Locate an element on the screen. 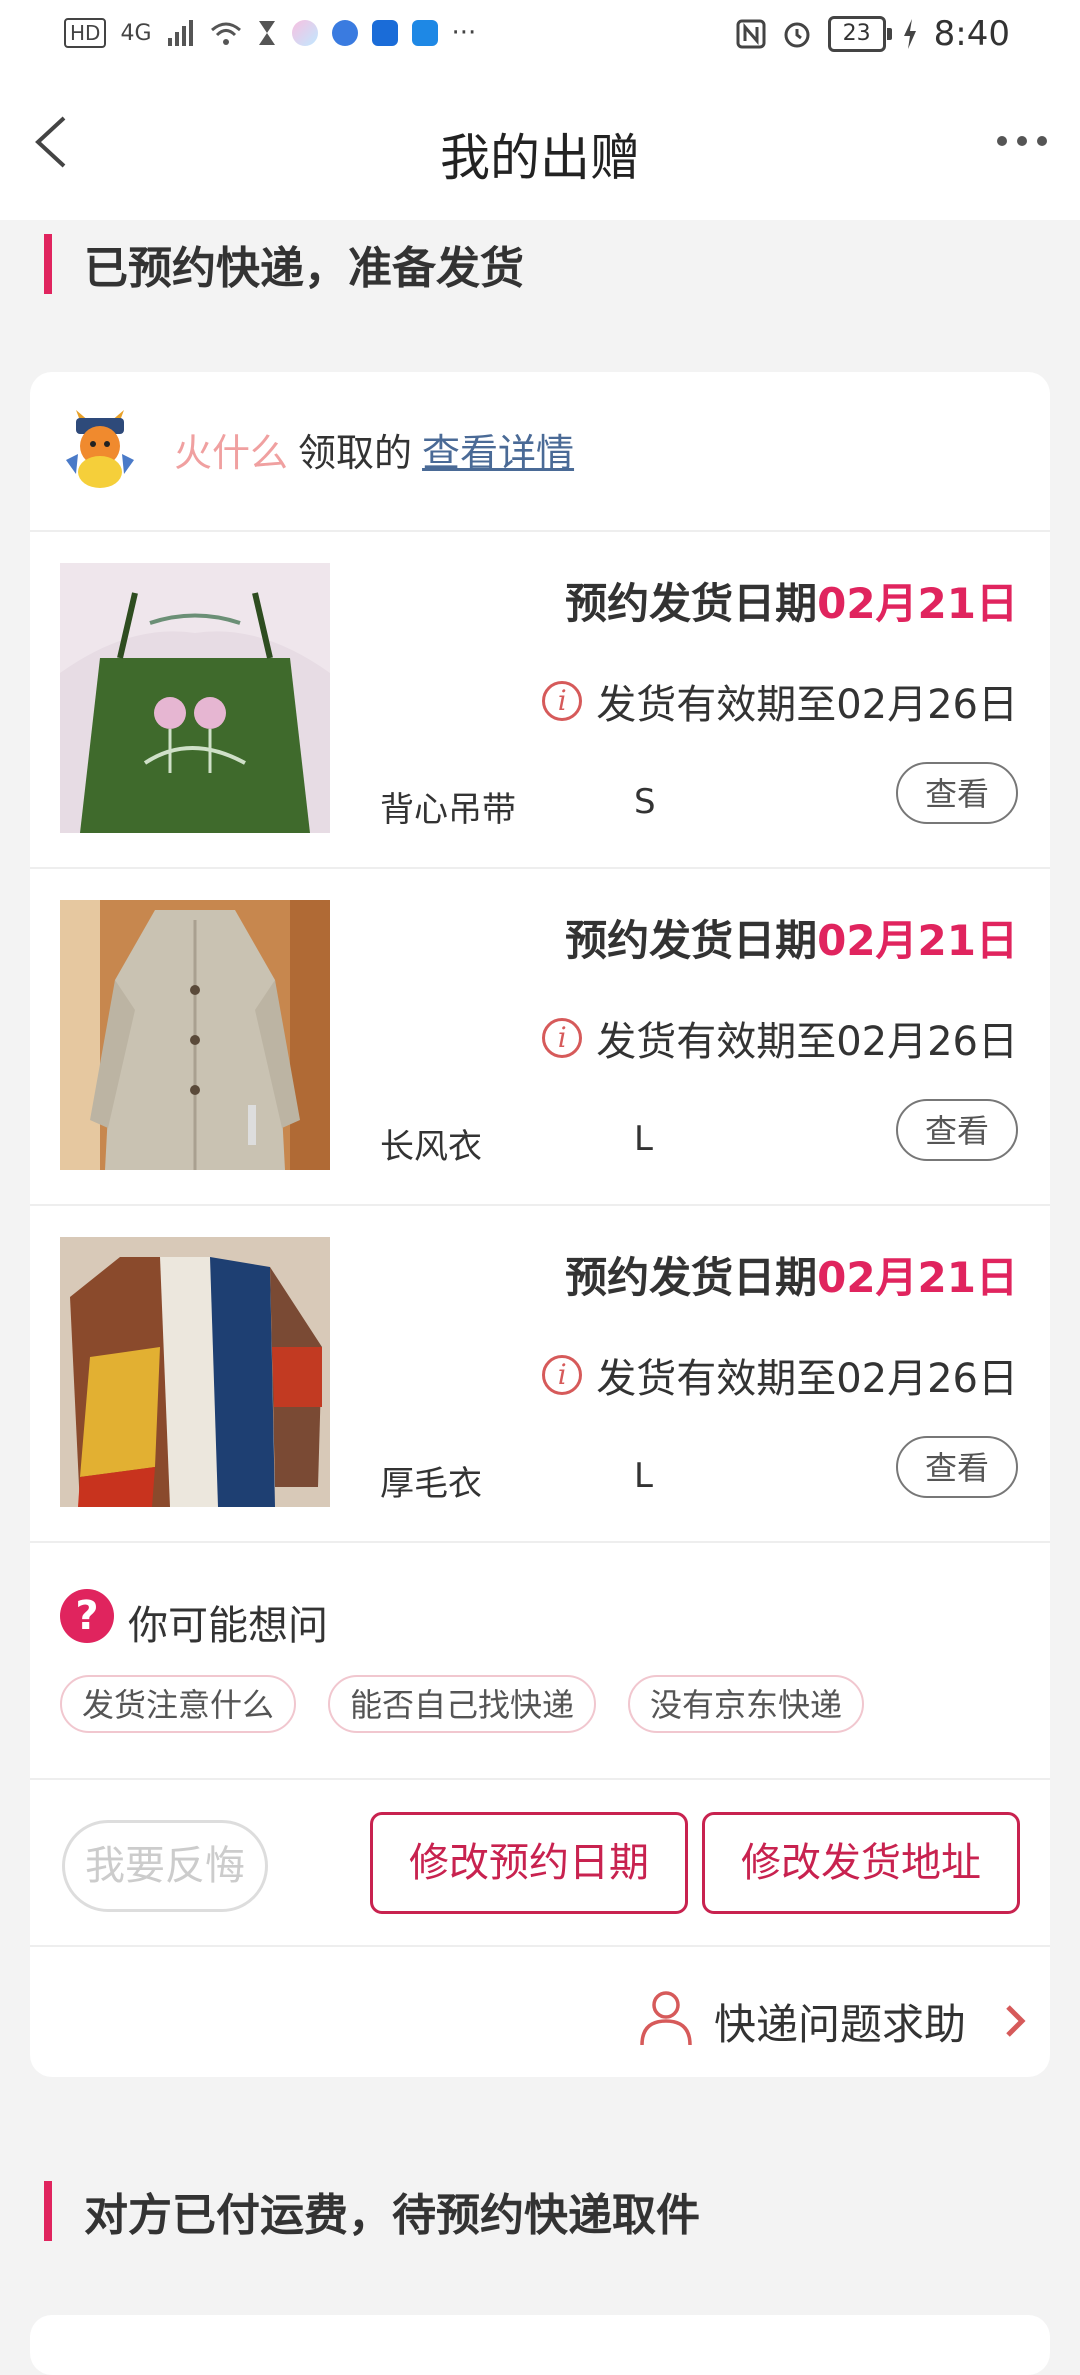  receiver-line: 火什么 领取的 查看详情 is located at coordinates (374, 449).